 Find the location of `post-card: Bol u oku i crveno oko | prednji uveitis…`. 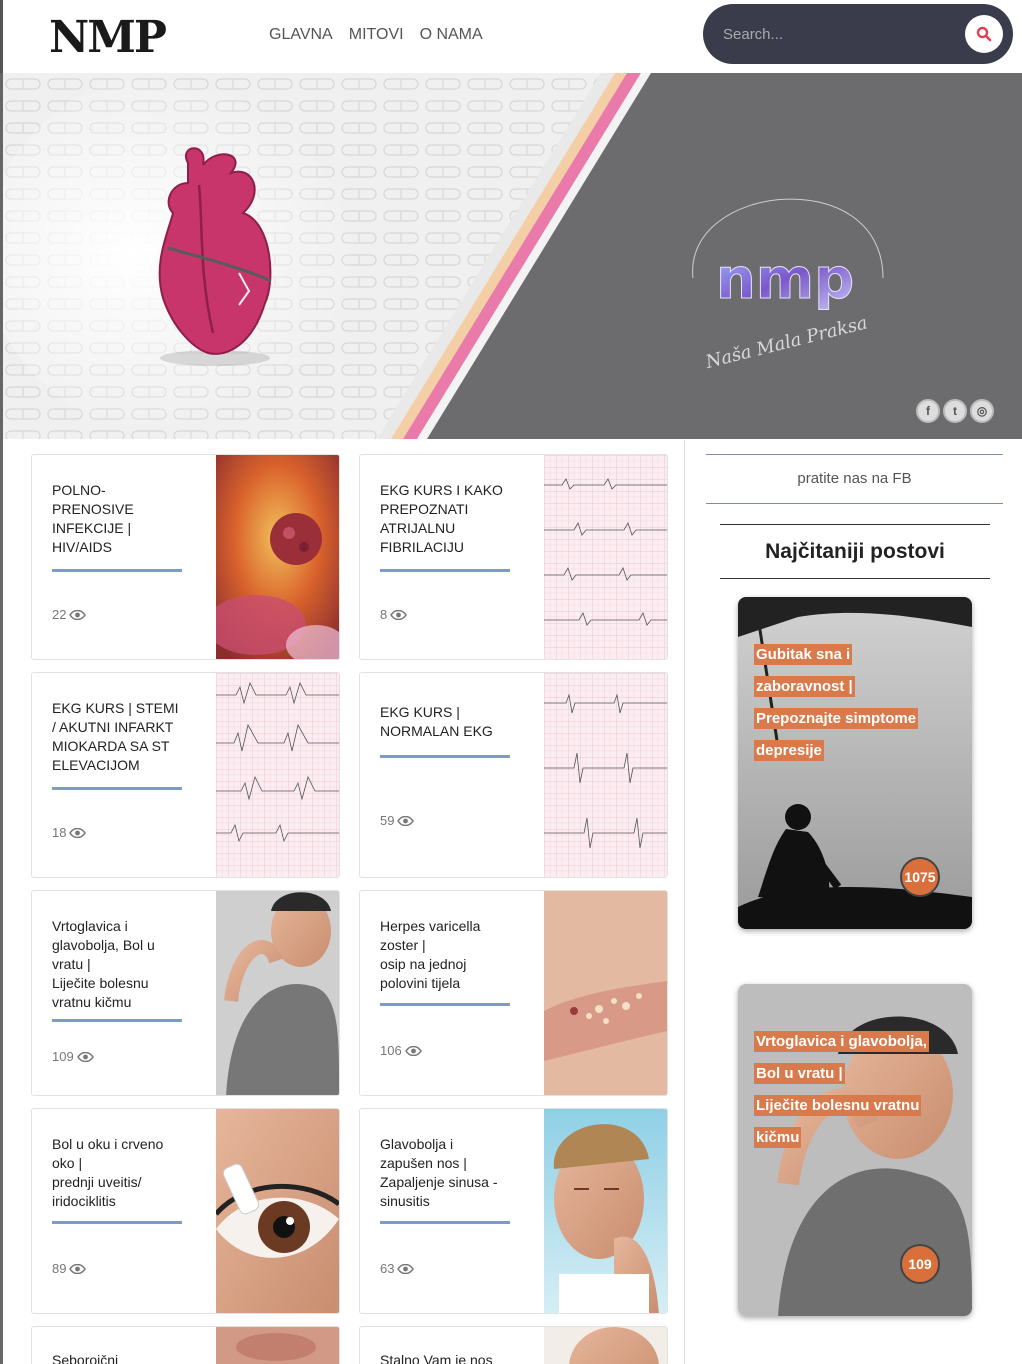

post-card: Bol u oku i crveno oko | prednji uveitis… is located at coordinates (185, 1211).